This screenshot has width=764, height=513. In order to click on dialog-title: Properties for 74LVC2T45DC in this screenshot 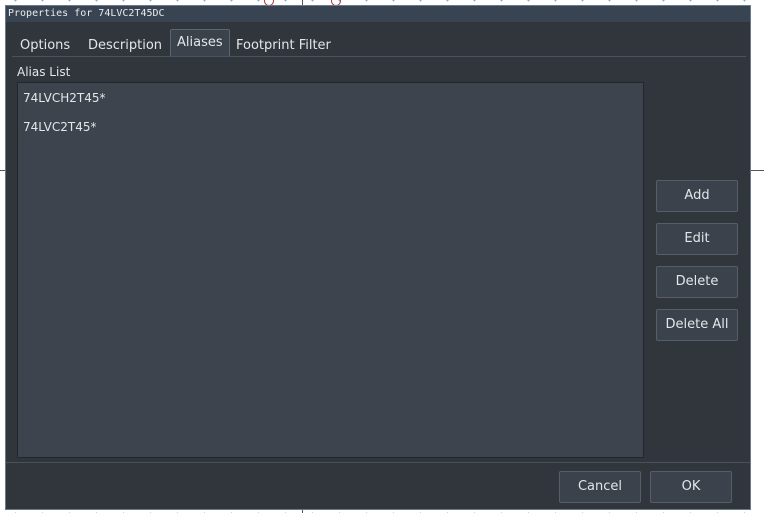, I will do `click(378, 14)`.